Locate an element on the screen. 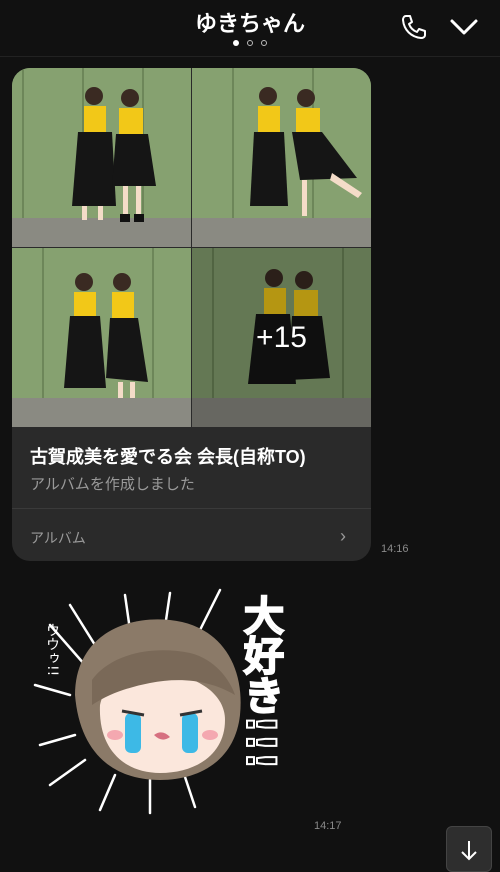  message-timestamp: 14:16 is located at coordinates (395, 549).